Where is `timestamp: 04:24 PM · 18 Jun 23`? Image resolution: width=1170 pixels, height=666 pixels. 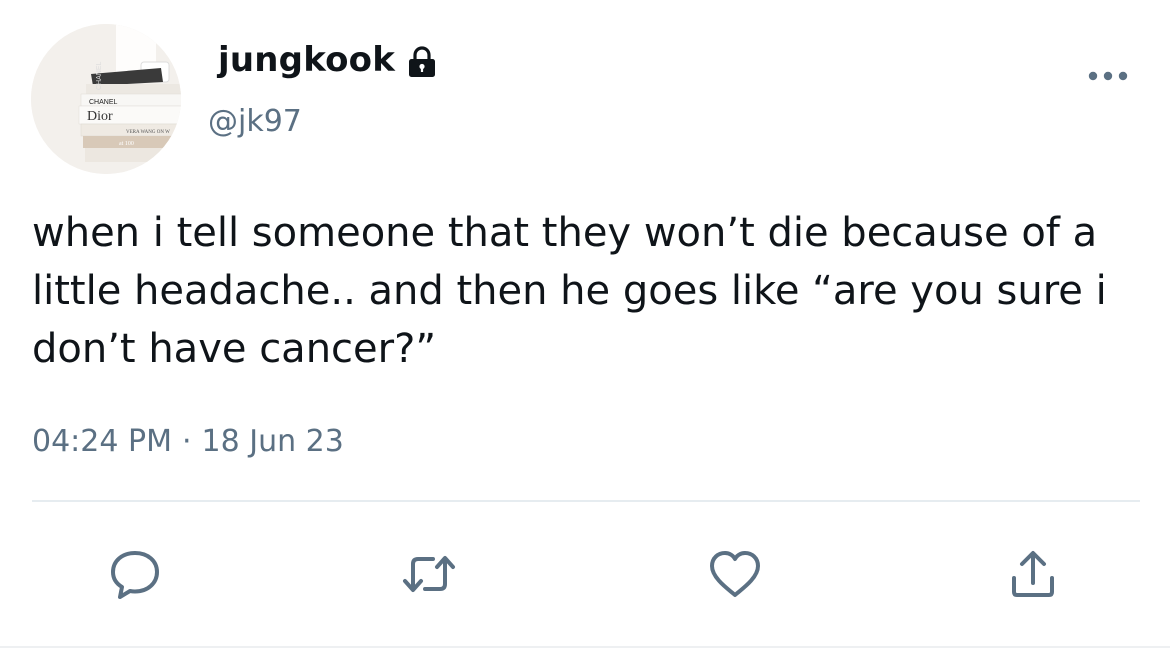
timestamp: 04:24 PM · 18 Jun 23 is located at coordinates (188, 441).